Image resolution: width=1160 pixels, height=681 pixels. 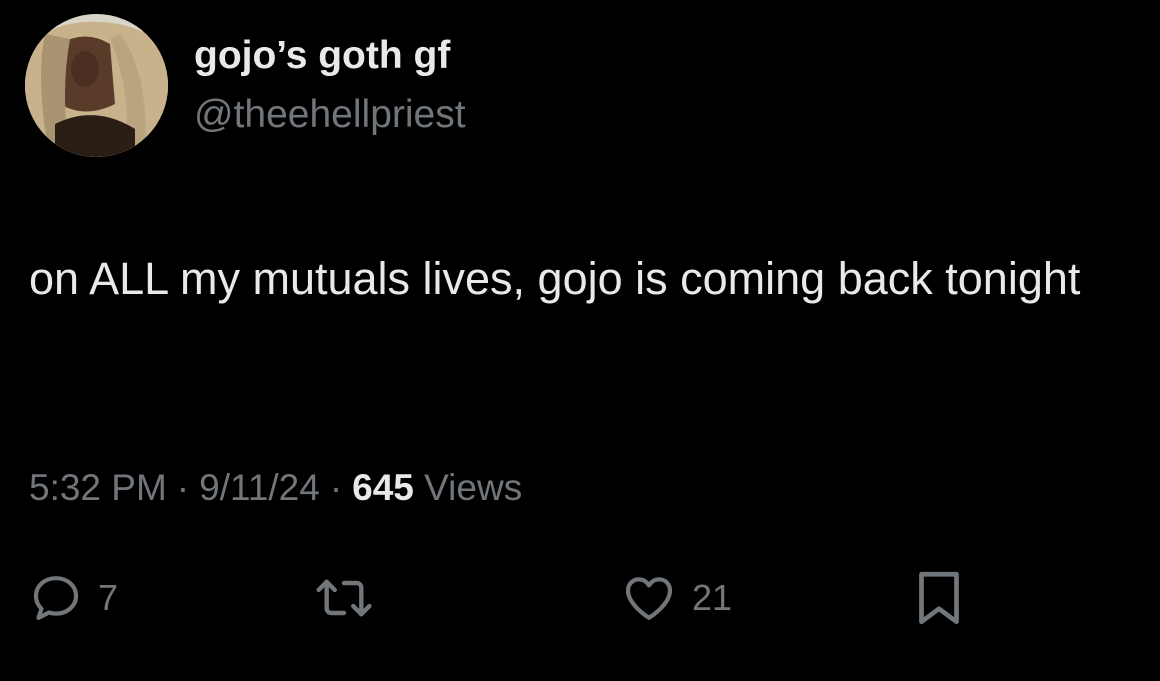 I want to click on display-name: gojo’s goth gf, so click(x=322, y=56).